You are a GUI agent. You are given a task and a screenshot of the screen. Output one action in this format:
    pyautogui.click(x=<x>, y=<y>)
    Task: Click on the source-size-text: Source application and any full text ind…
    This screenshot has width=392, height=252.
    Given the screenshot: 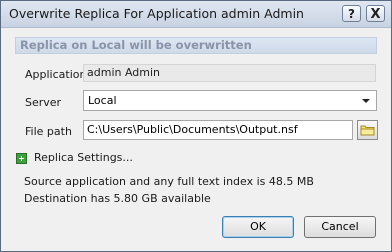 What is the action you would take?
    pyautogui.click(x=169, y=181)
    